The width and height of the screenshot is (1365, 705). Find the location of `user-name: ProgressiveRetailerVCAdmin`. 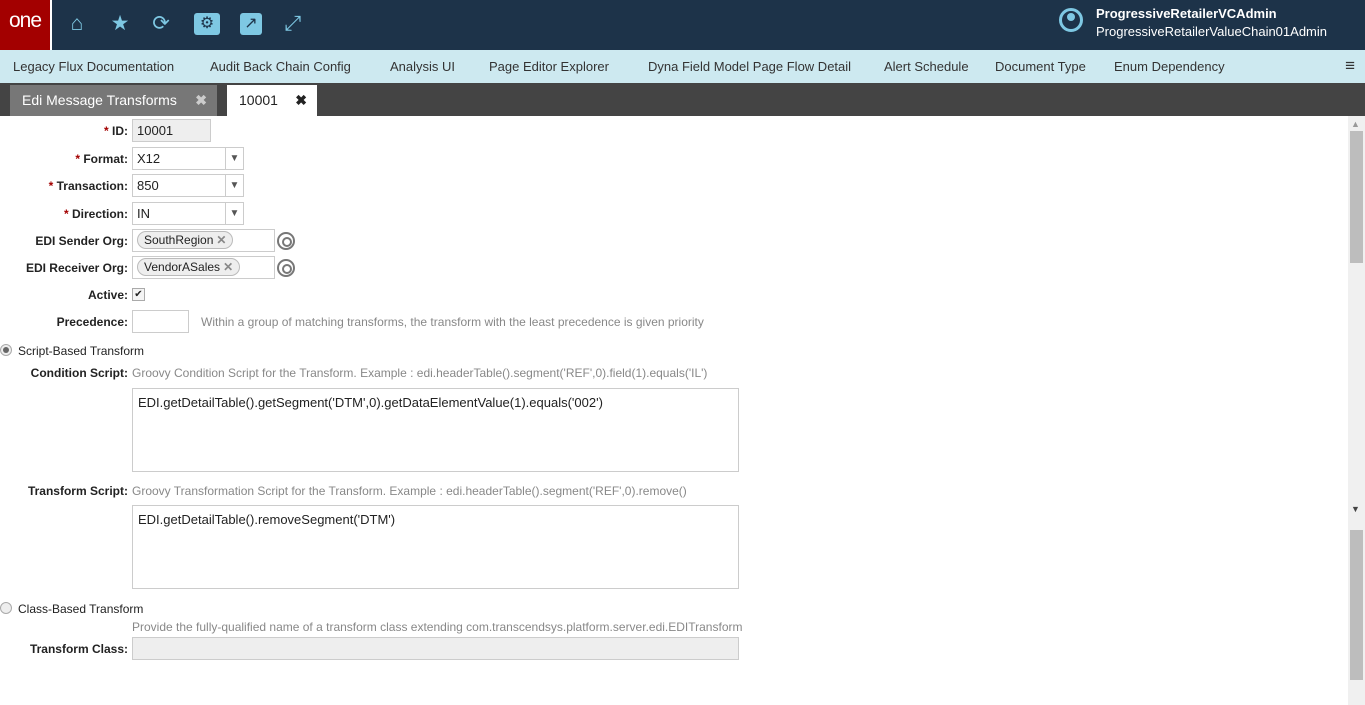

user-name: ProgressiveRetailerVCAdmin is located at coordinates (1186, 13).